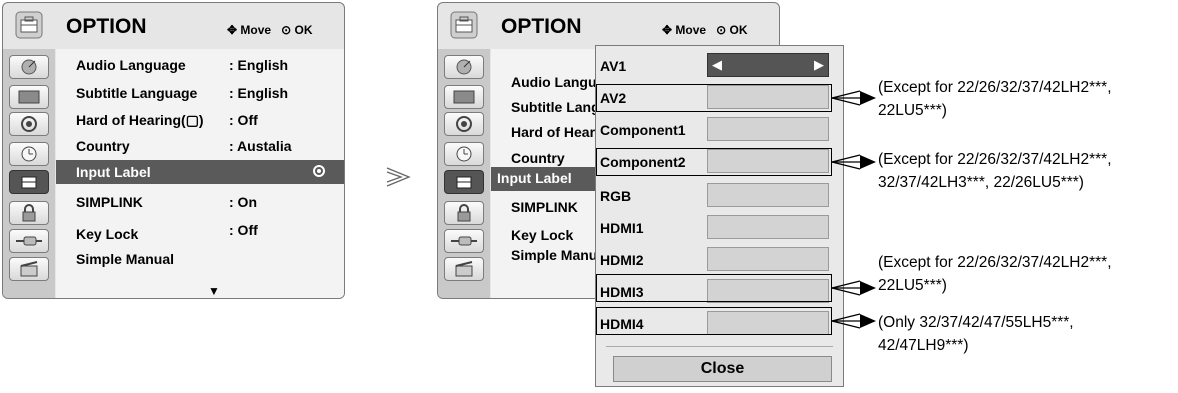 This screenshot has width=1178, height=393. Describe the element at coordinates (819, 65) in the screenshot. I see `arrow-right-icon: ▶` at that location.